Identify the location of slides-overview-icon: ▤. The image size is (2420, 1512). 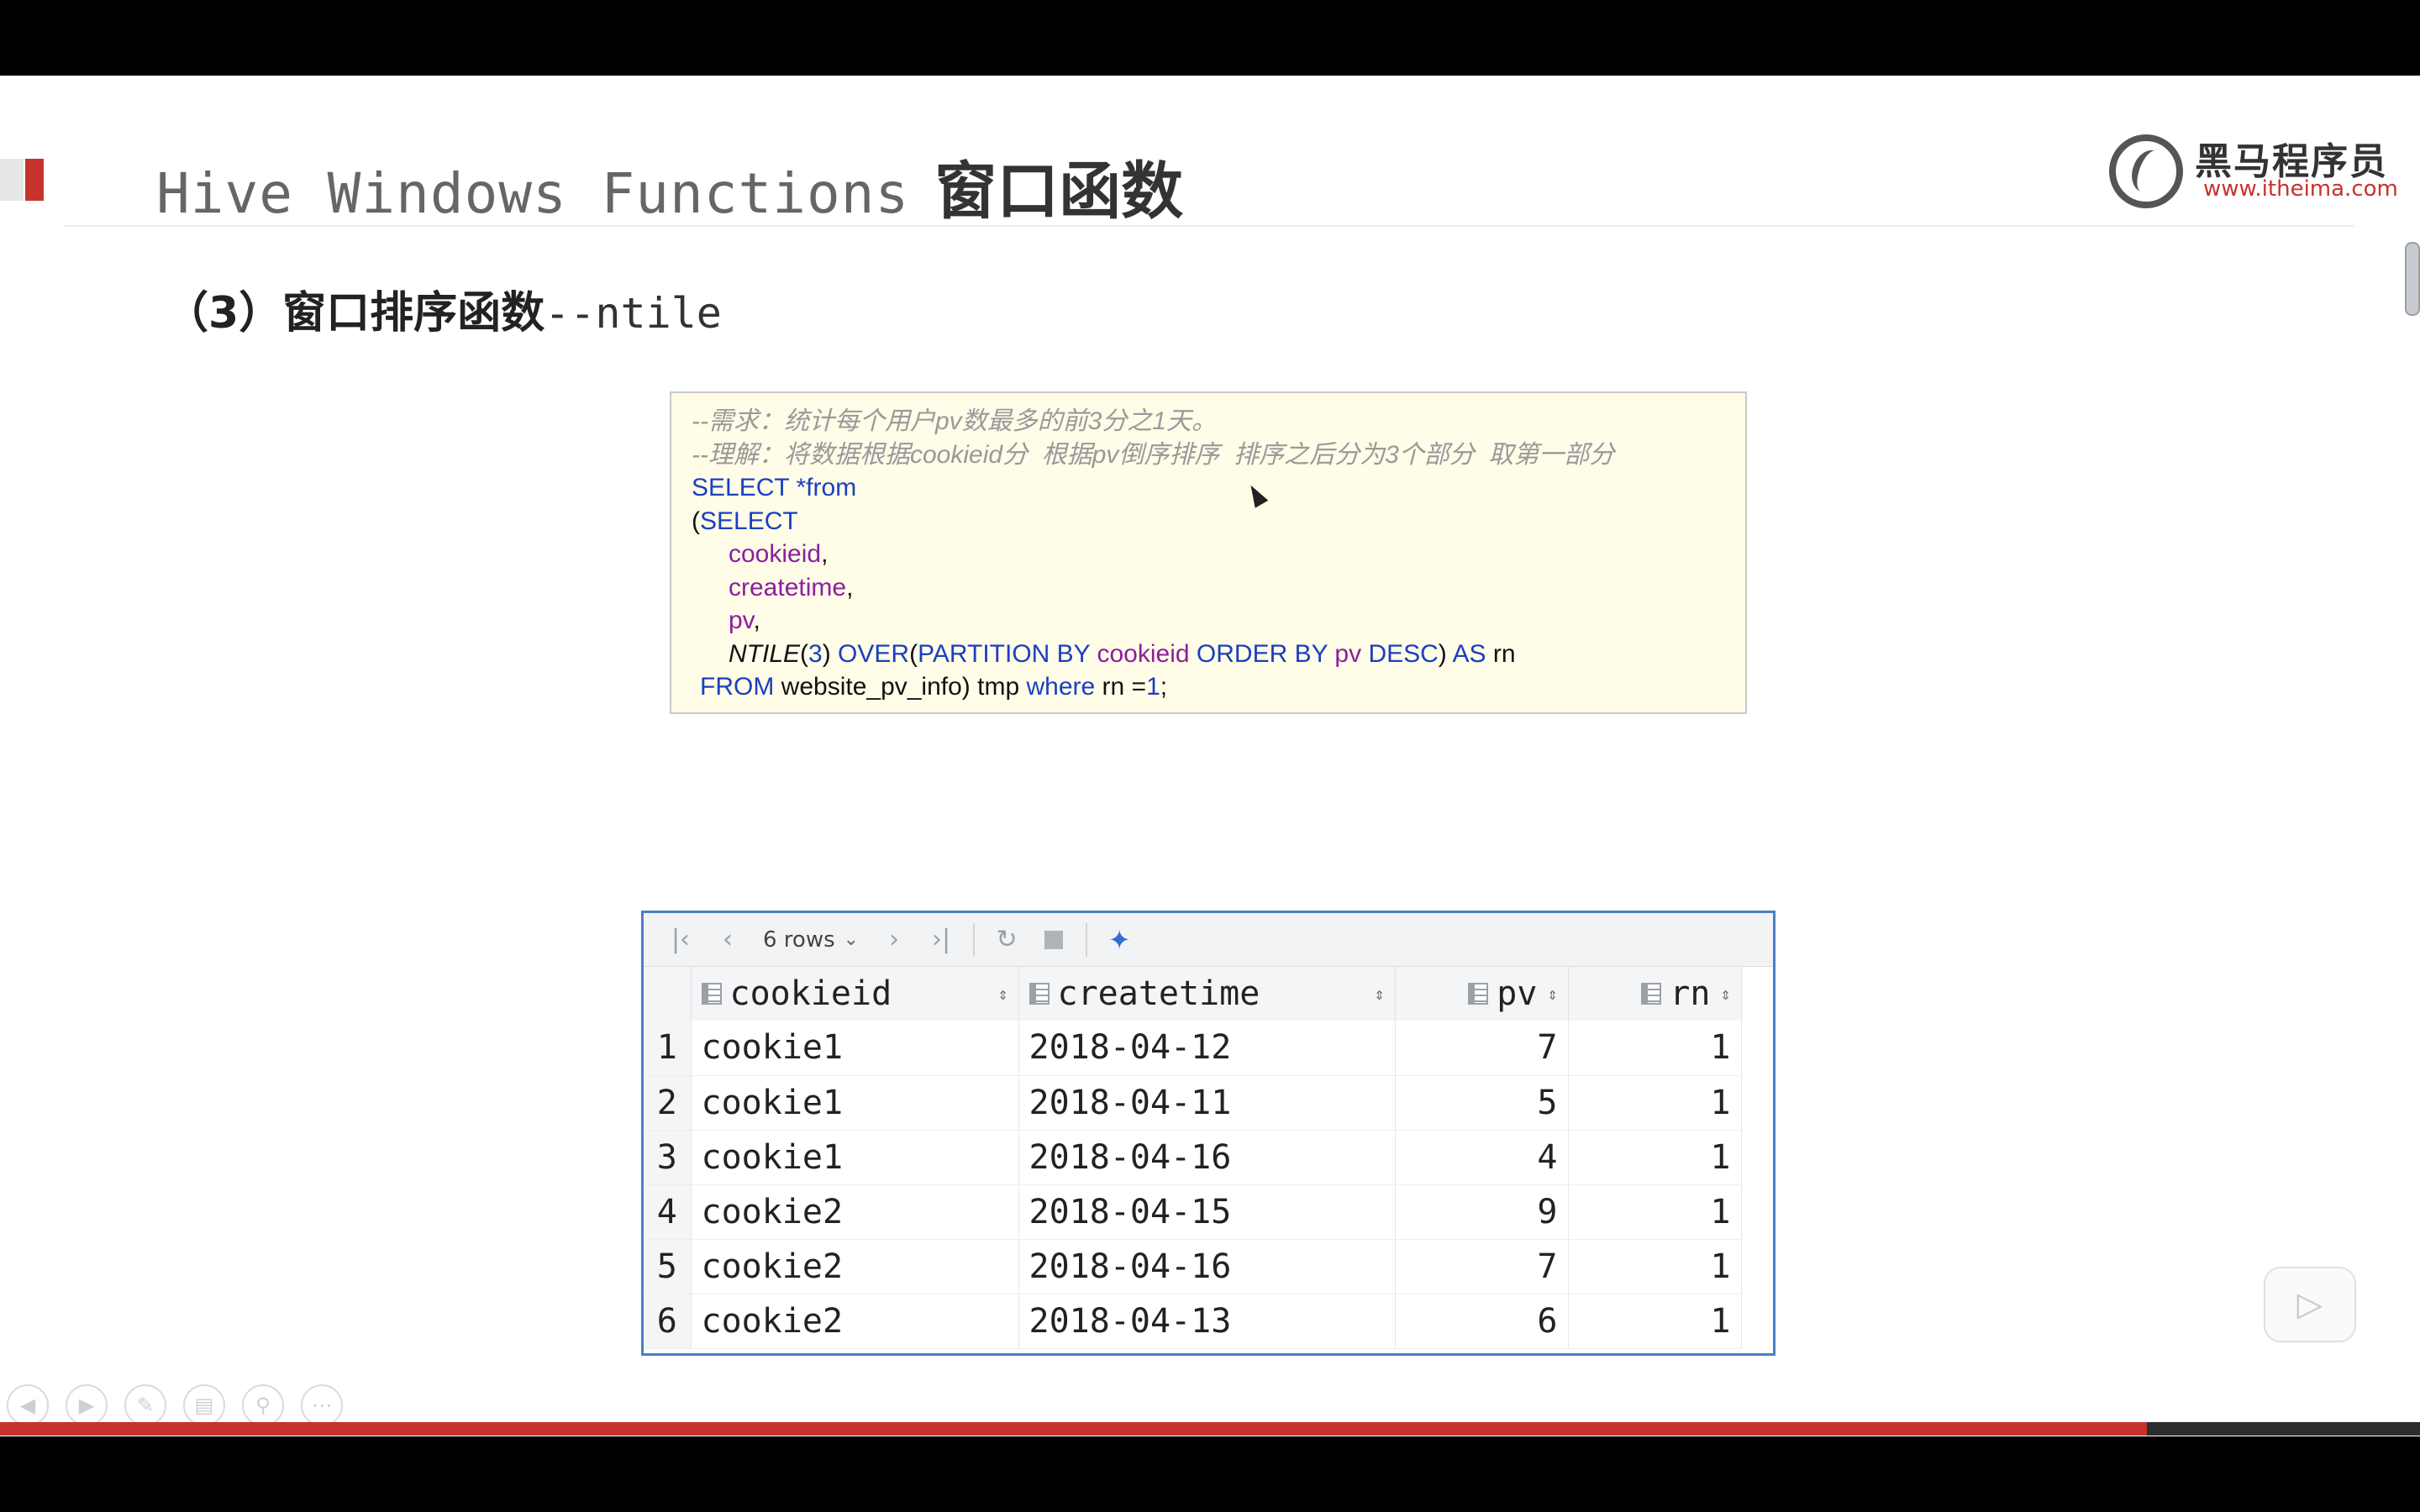
(204, 1405).